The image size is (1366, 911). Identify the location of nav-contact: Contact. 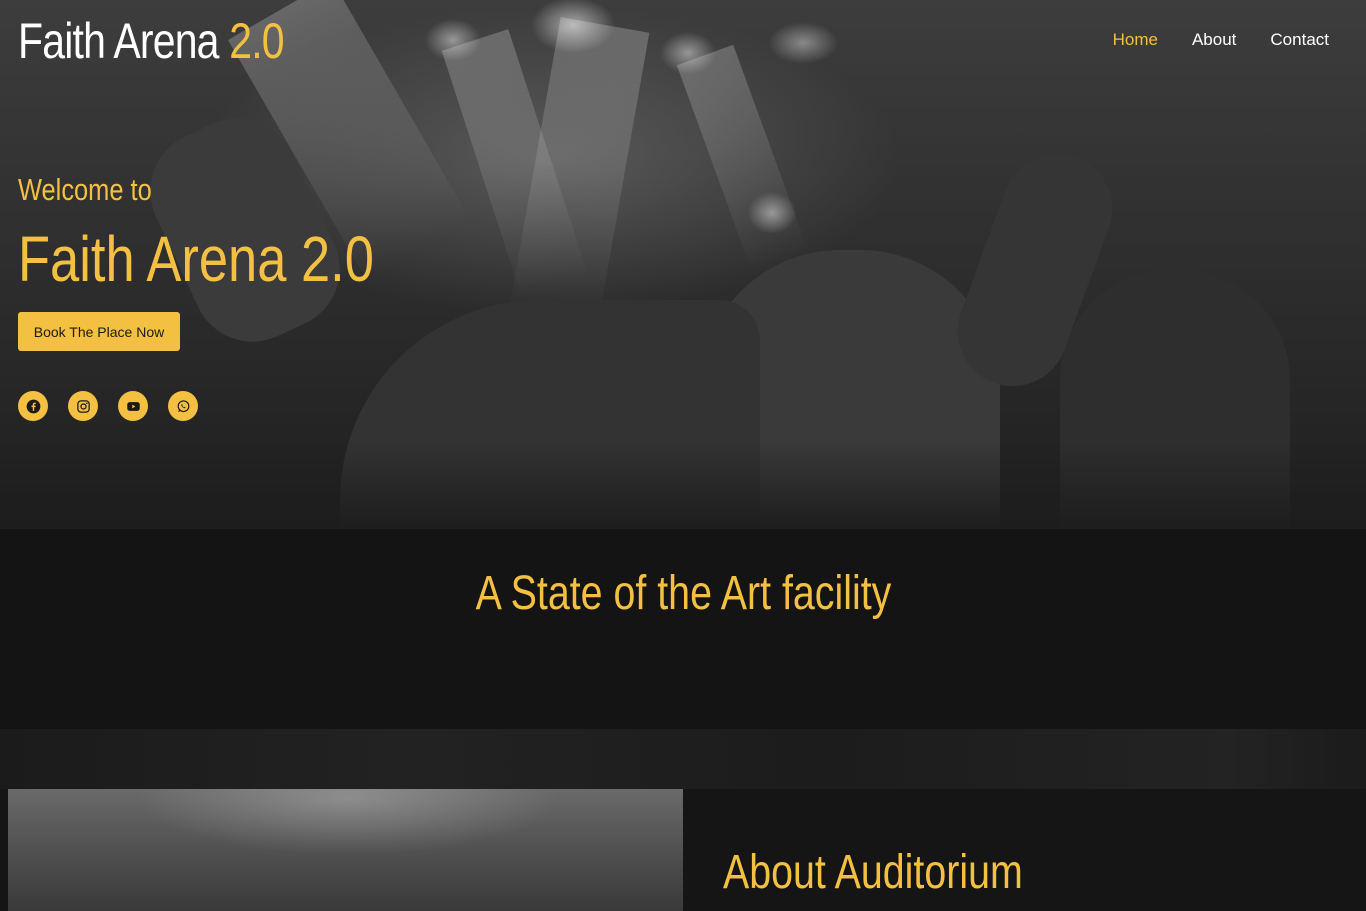
(1299, 40).